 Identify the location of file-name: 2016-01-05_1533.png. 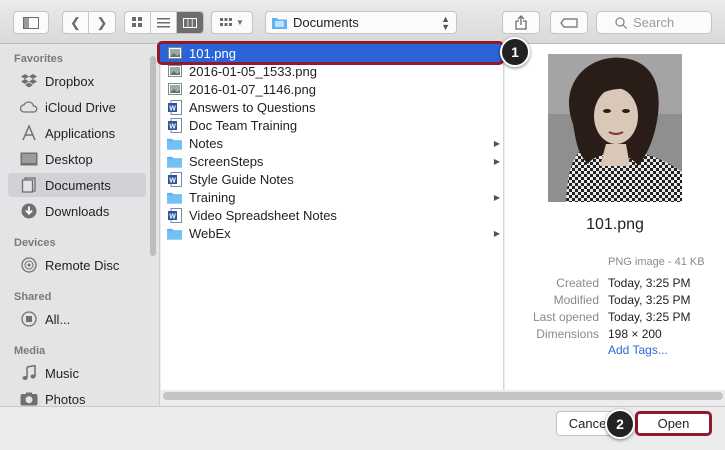
(253, 71).